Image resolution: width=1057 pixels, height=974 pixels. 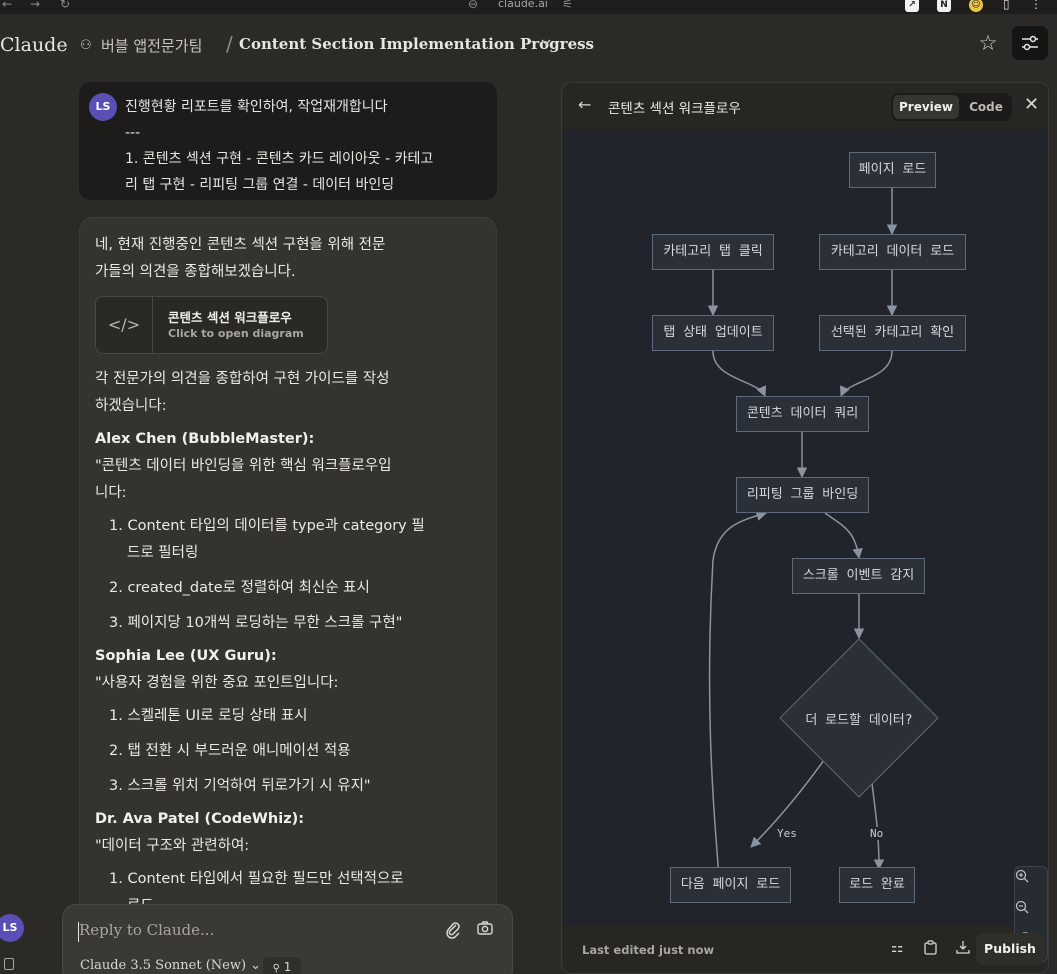 I want to click on browser-toolbar: ← → ↻ ⊖ claude.ai ⚟ ↗ N ☺ ▯ ⋮, so click(x=528, y=7).